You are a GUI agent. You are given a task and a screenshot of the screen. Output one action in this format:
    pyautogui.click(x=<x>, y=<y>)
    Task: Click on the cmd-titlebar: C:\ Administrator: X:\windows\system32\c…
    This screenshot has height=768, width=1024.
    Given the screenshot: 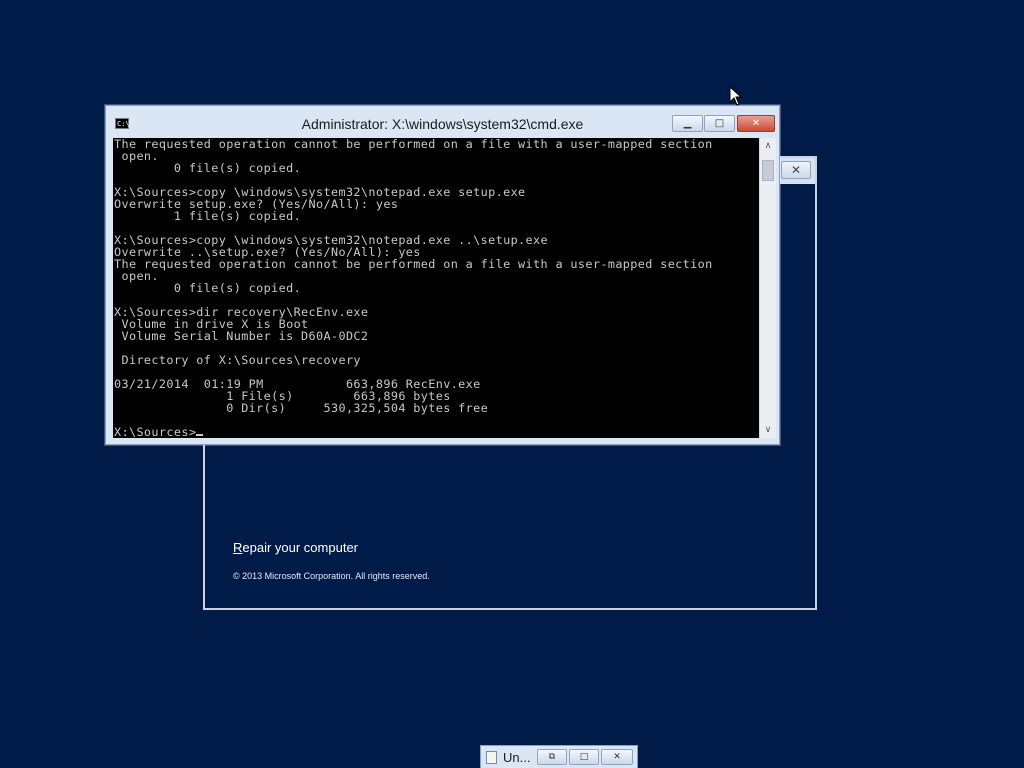 What is the action you would take?
    pyautogui.click(x=442, y=122)
    